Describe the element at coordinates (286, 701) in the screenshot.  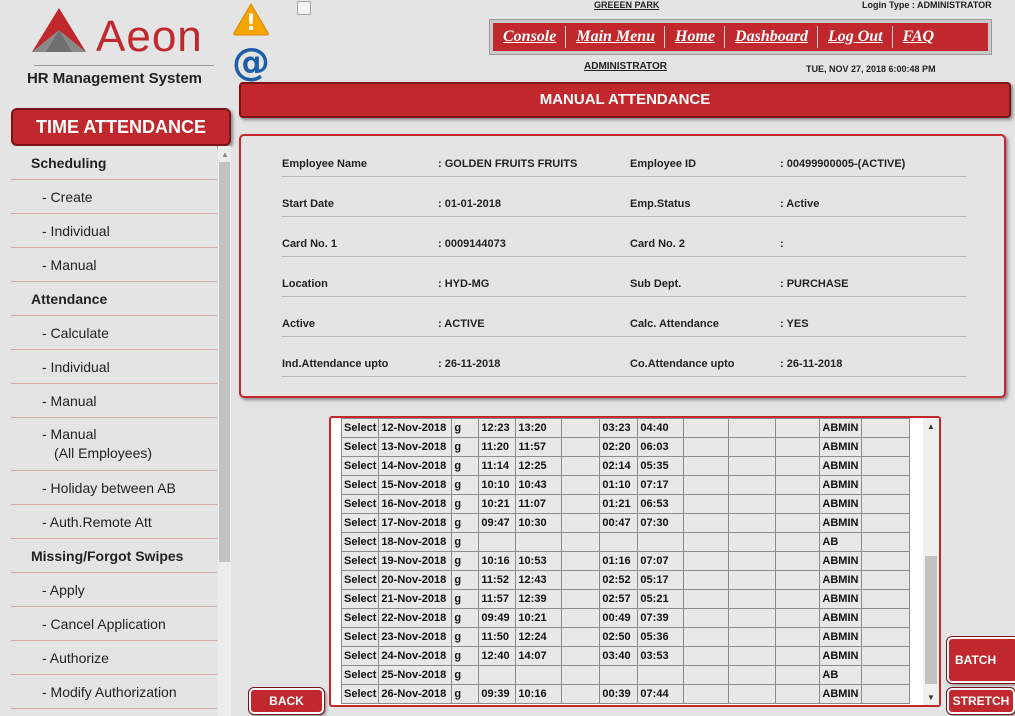
I see `back-button: BACK` at that location.